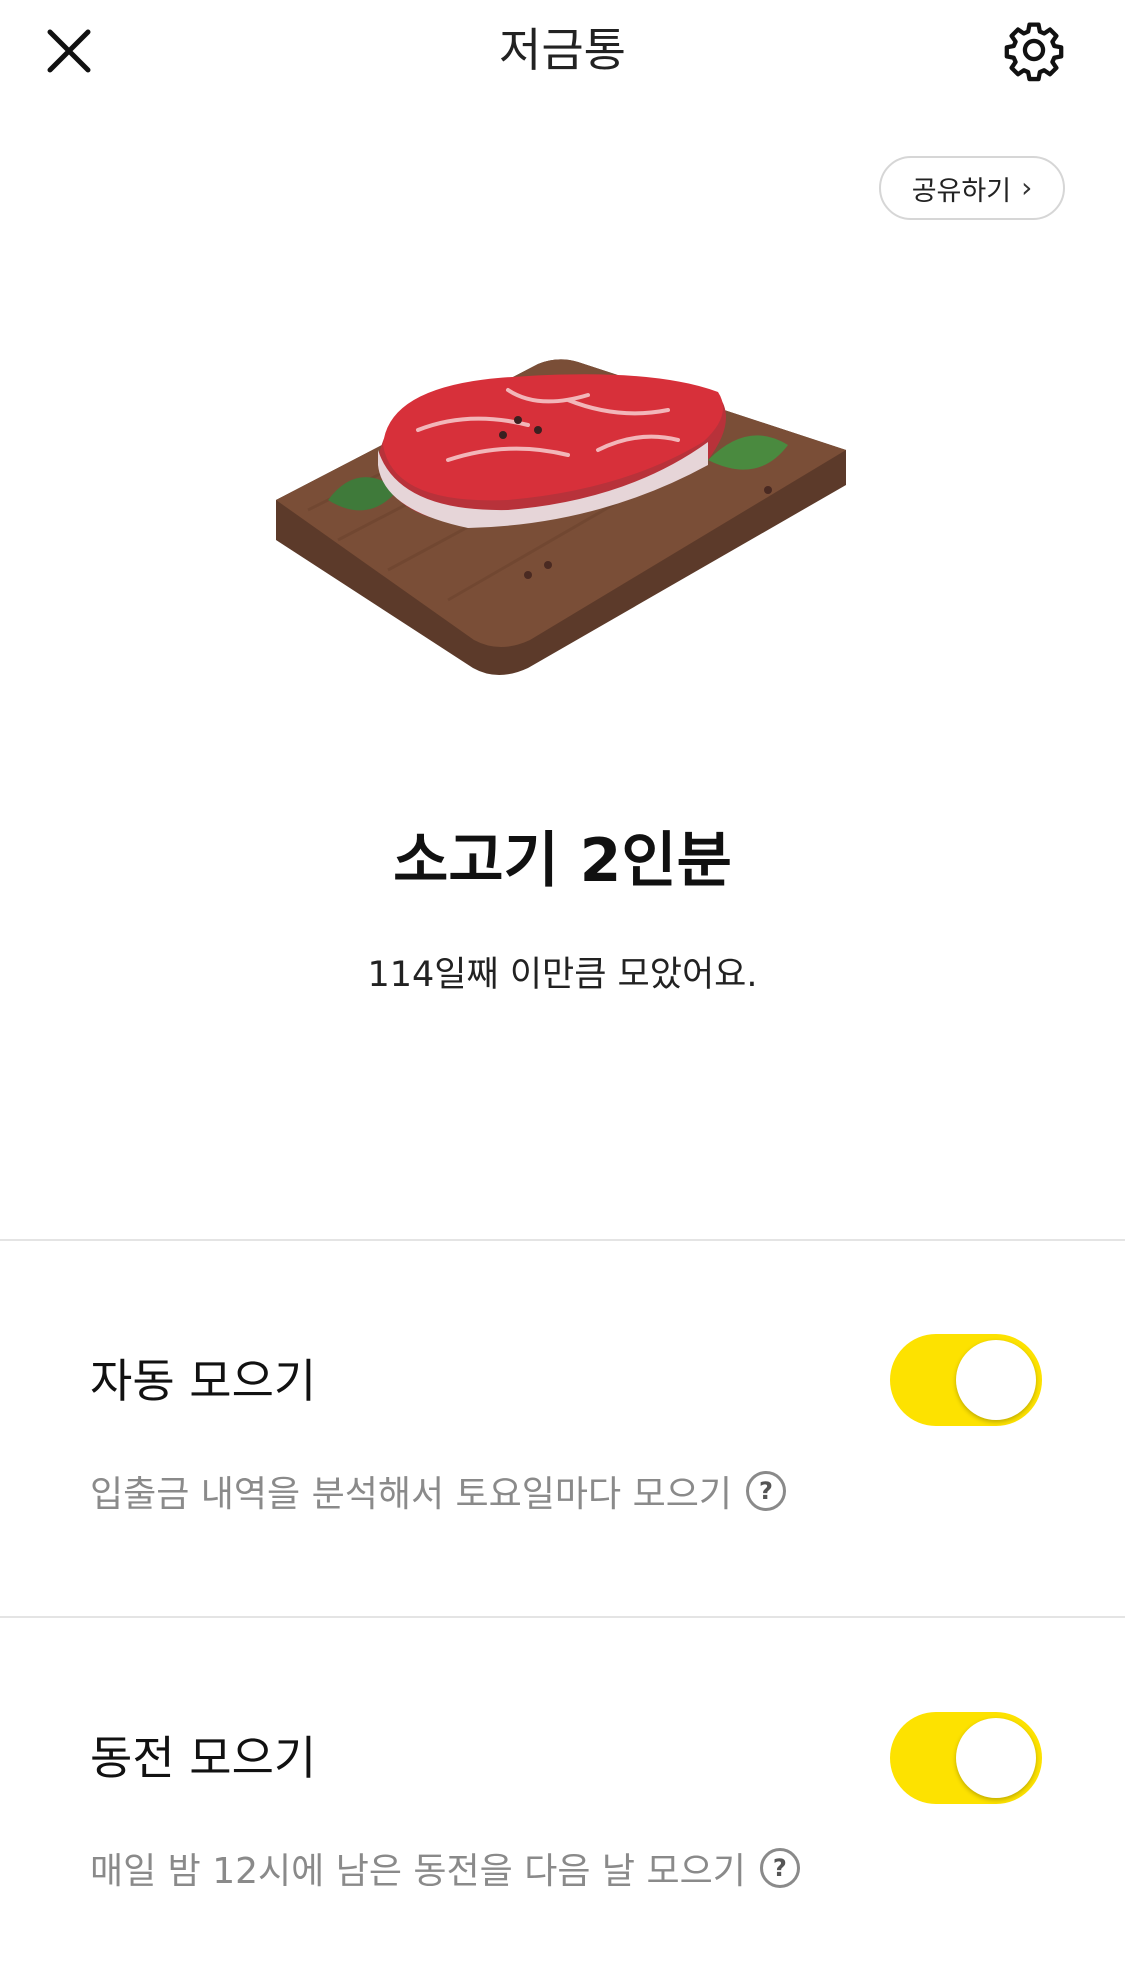 Image resolution: width=1125 pixels, height=1978 pixels. I want to click on chevron-right-icon: ›, so click(1027, 187).